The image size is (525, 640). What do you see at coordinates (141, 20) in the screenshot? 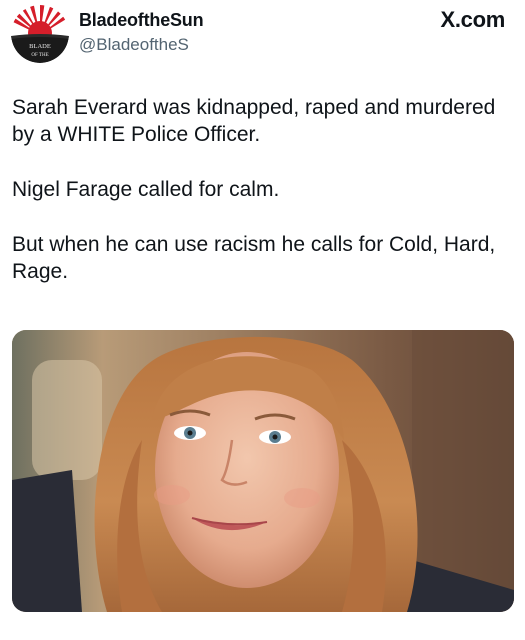
I see `display-name: BladeoftheSun` at bounding box center [141, 20].